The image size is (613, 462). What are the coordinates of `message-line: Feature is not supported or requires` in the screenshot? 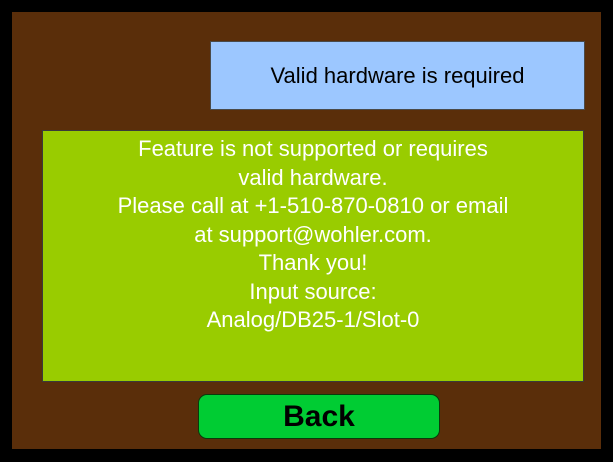 It's located at (313, 148).